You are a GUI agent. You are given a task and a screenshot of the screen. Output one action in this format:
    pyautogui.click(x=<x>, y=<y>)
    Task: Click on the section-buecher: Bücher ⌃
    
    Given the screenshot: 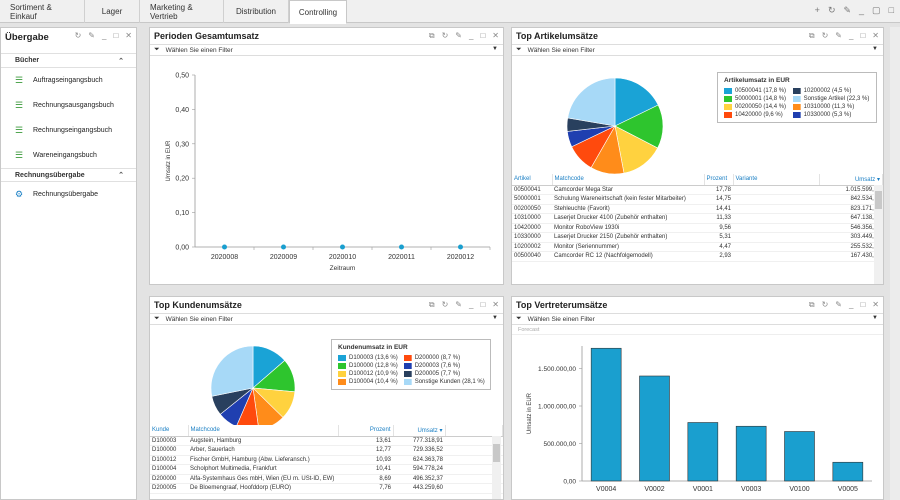 What is the action you would take?
    pyautogui.click(x=68, y=61)
    